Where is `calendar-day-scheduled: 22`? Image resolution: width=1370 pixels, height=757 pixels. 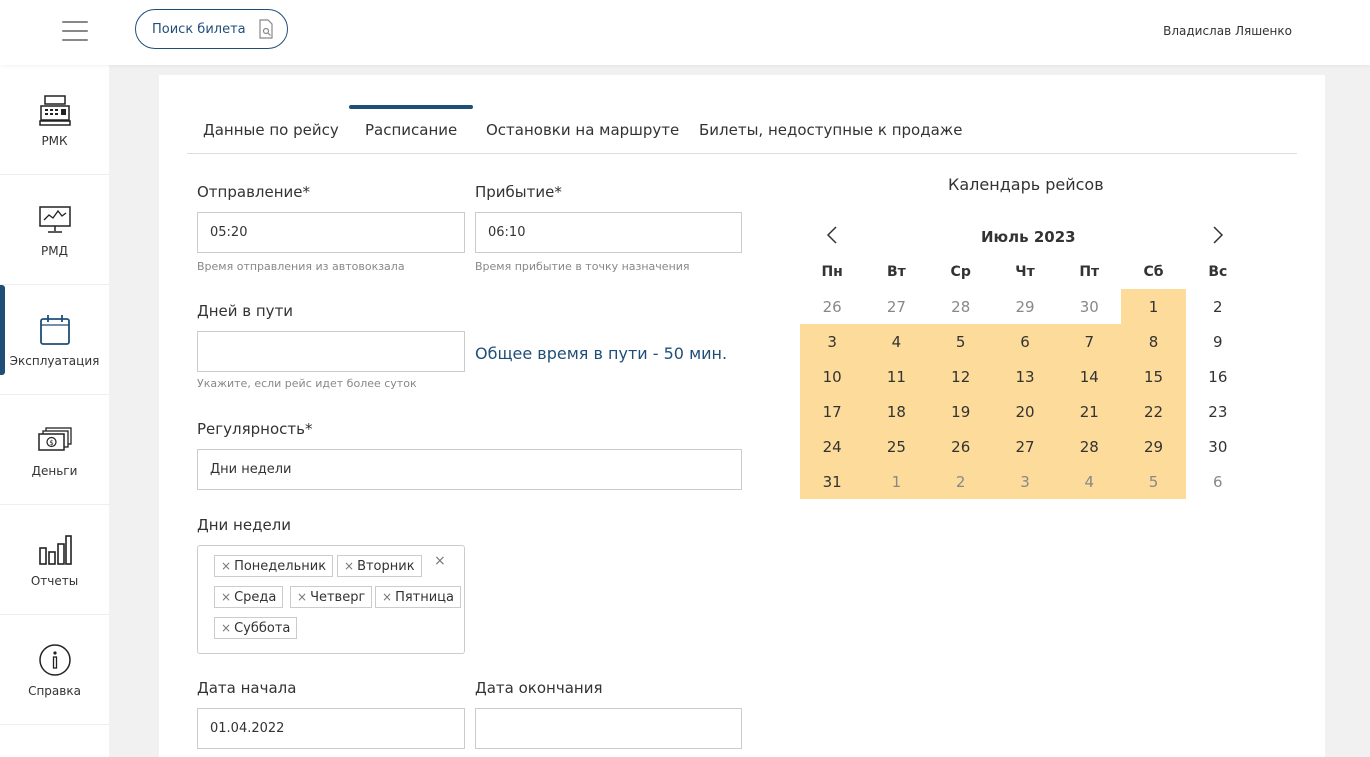 calendar-day-scheduled: 22 is located at coordinates (1153, 411).